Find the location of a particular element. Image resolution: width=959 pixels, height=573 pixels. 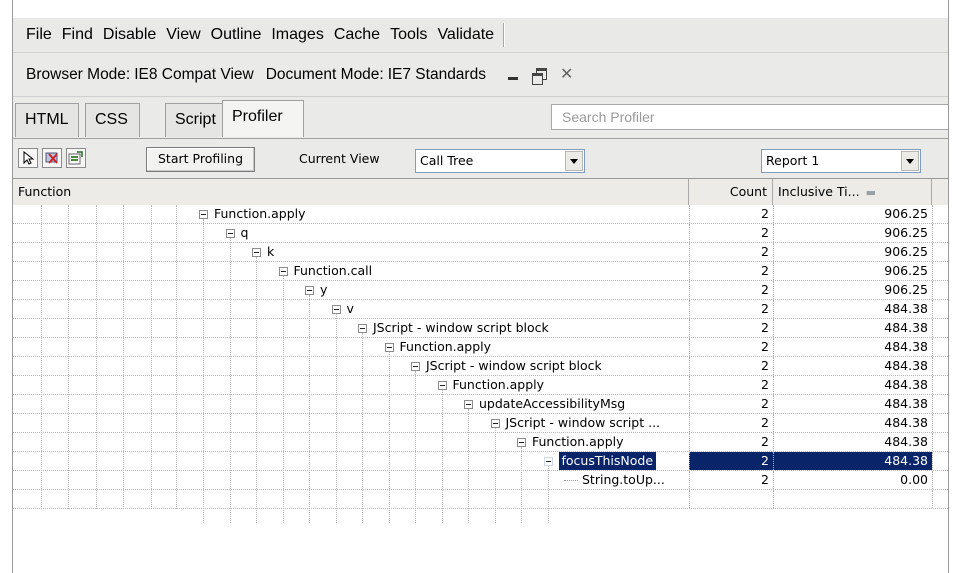

menu-images: Images is located at coordinates (297, 35).